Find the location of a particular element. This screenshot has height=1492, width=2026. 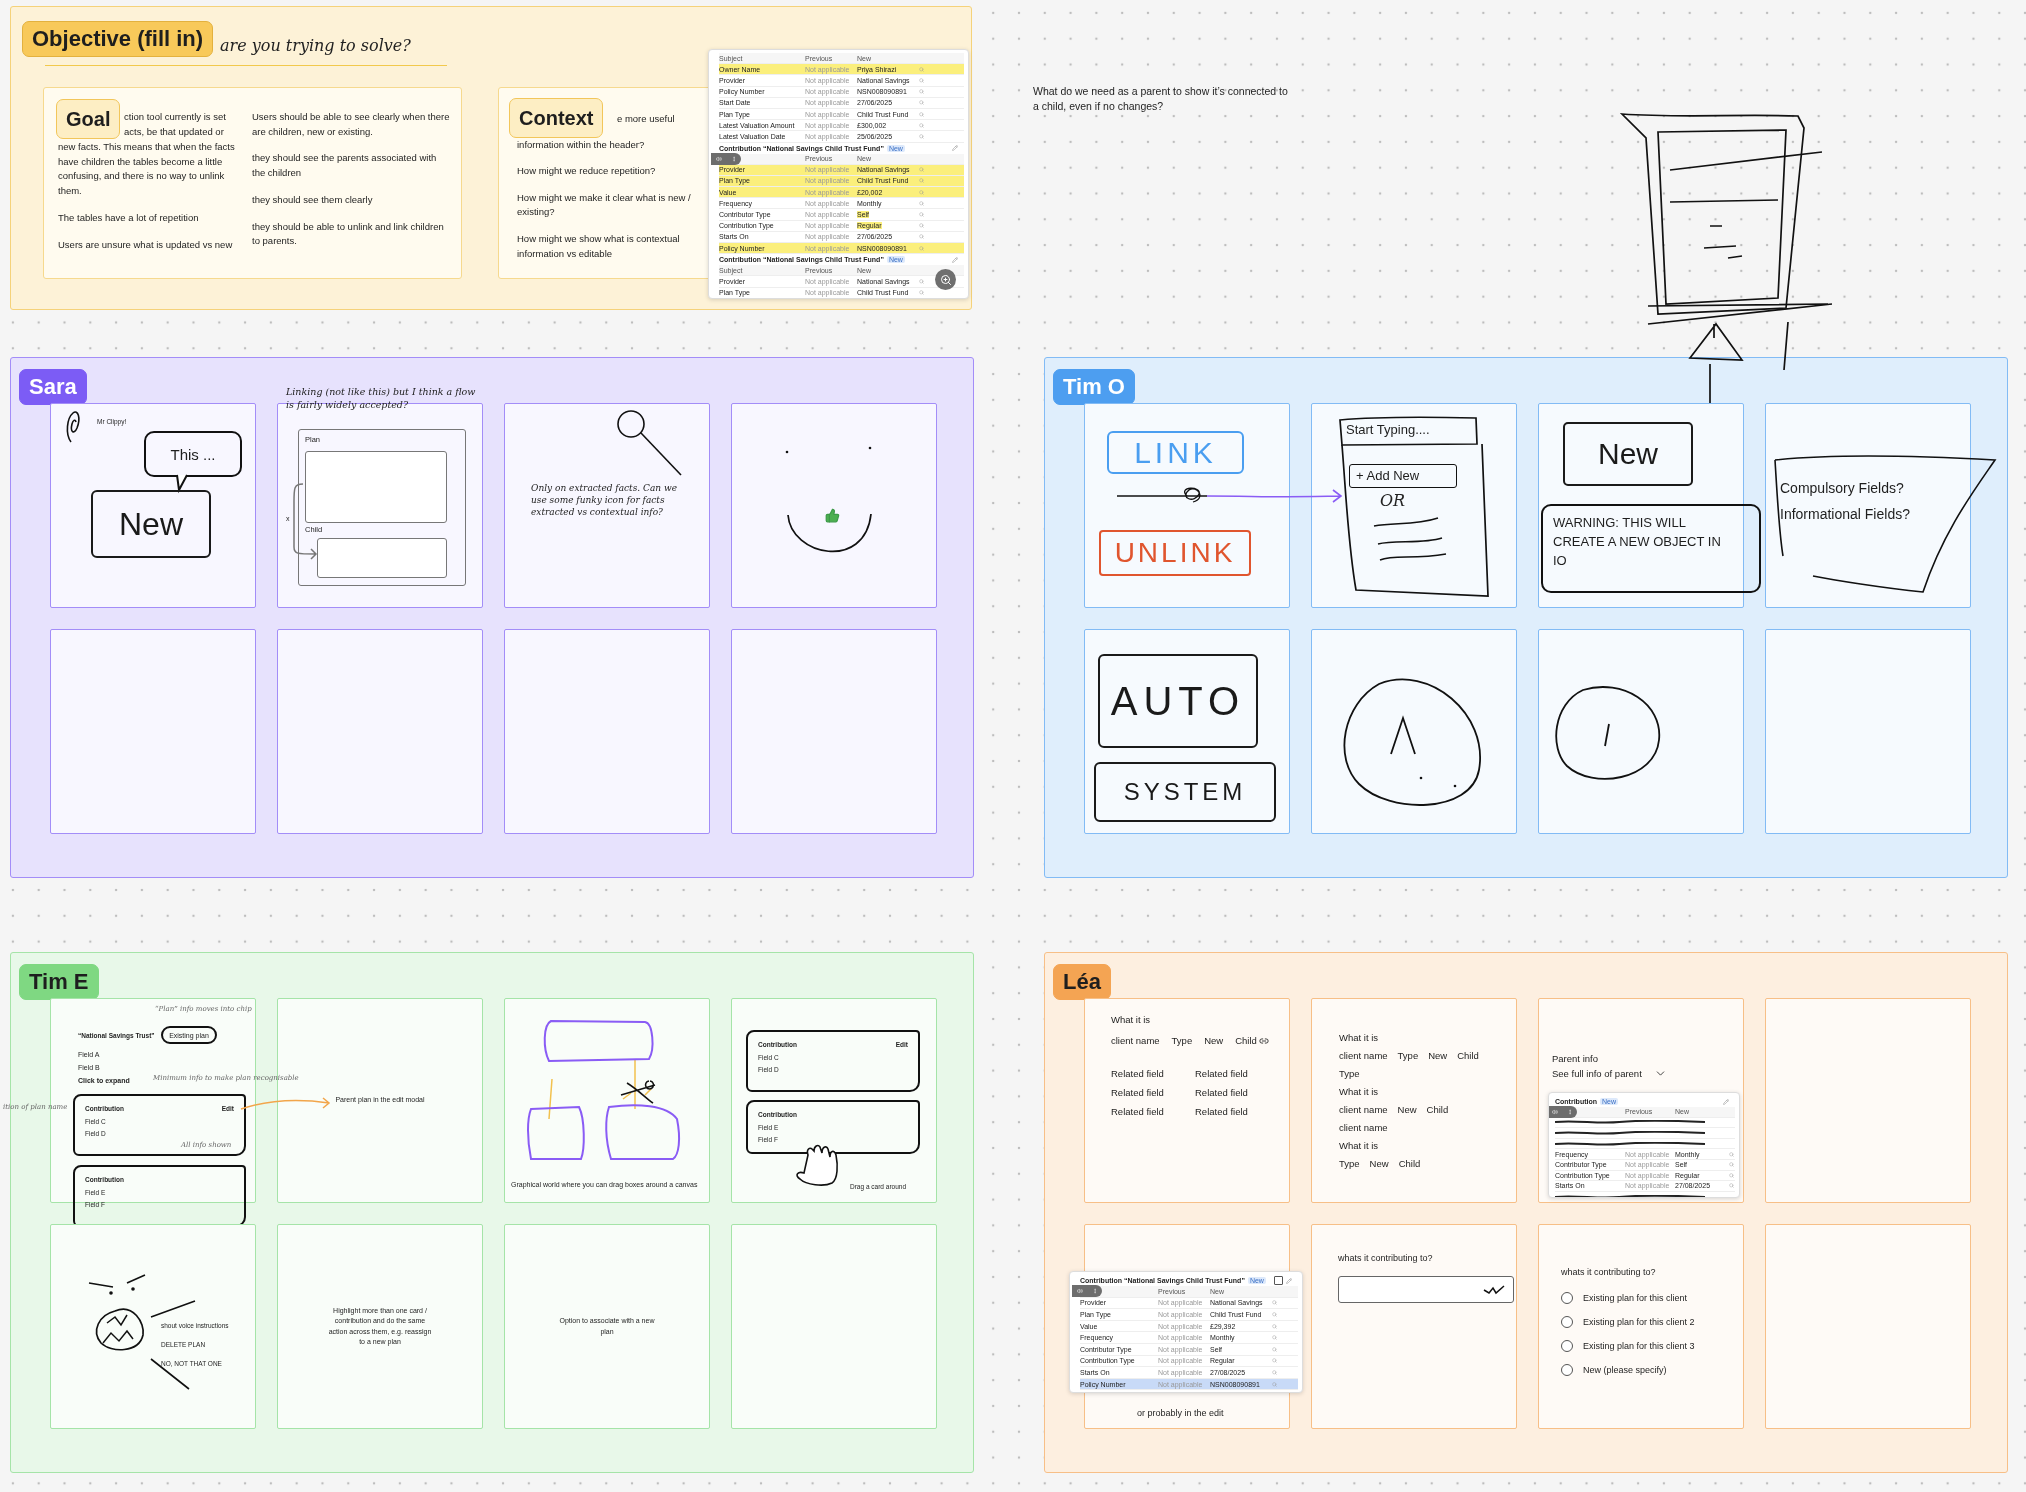

goal-text: Users should be able to see clearly when there are children, new or existing. is located at coordinates (351, 124).